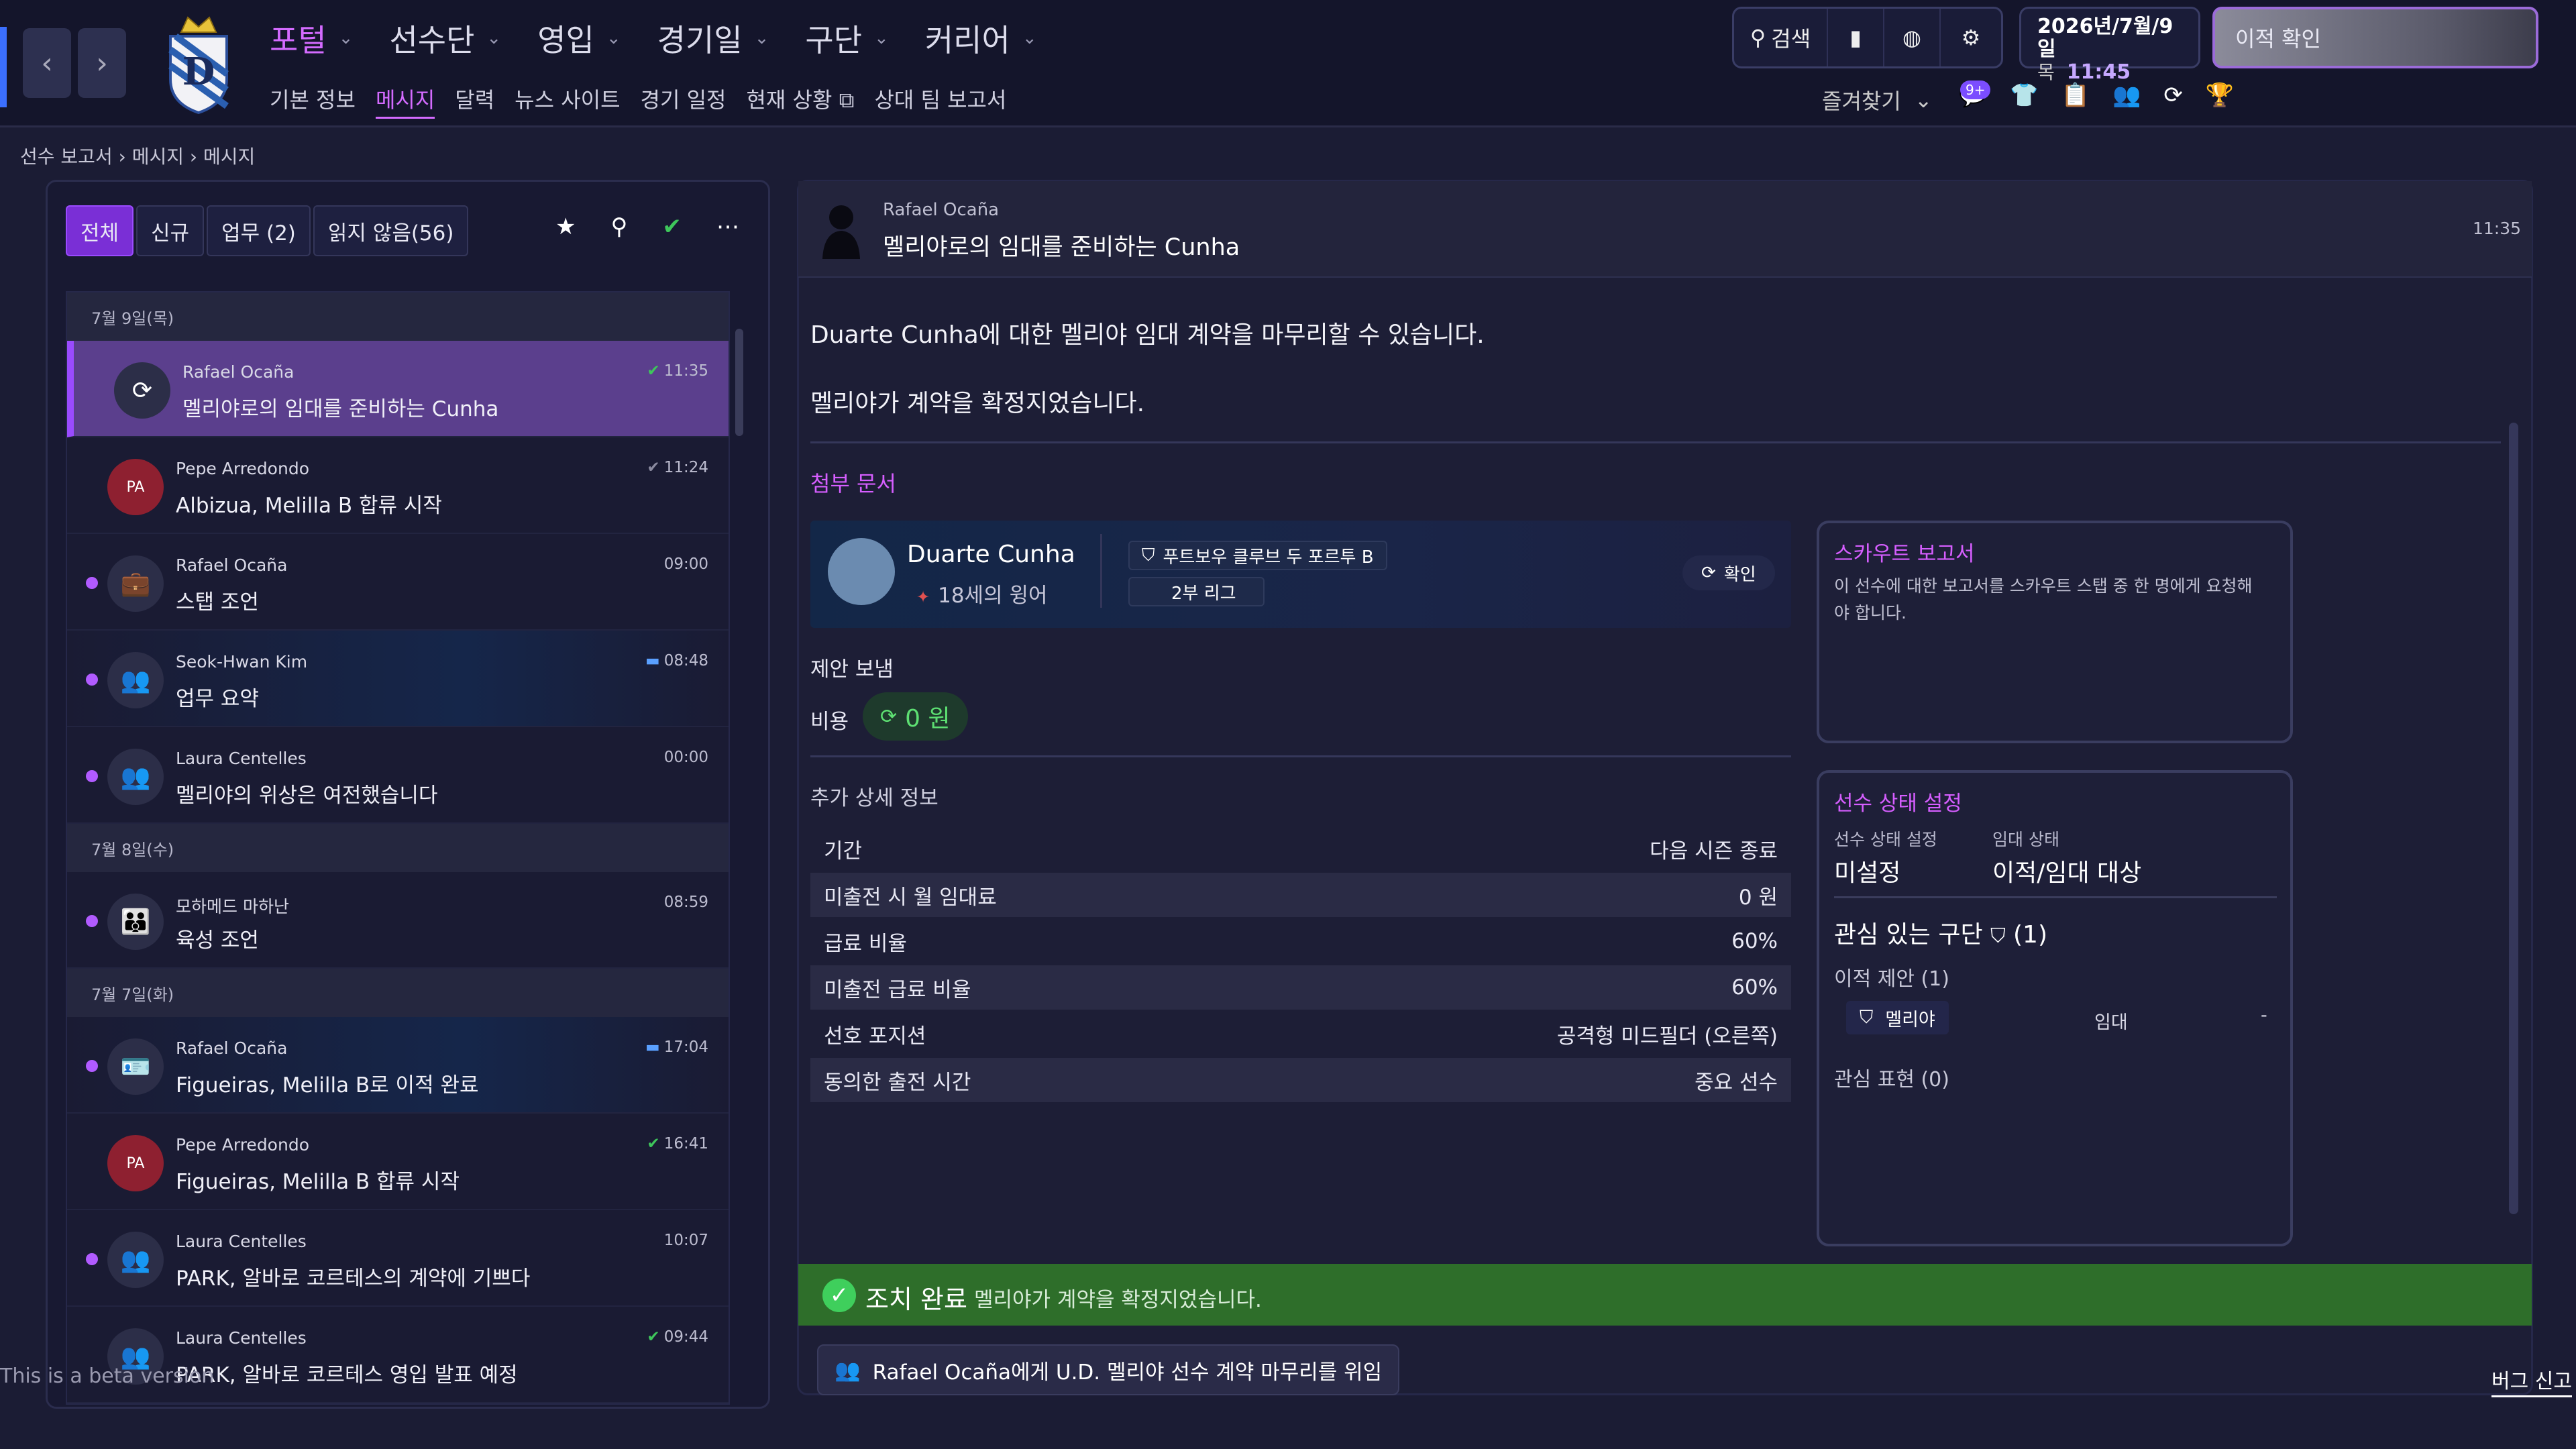  Describe the element at coordinates (684, 101) in the screenshot. I see `subnav-fixtures: 경기 일정` at that location.